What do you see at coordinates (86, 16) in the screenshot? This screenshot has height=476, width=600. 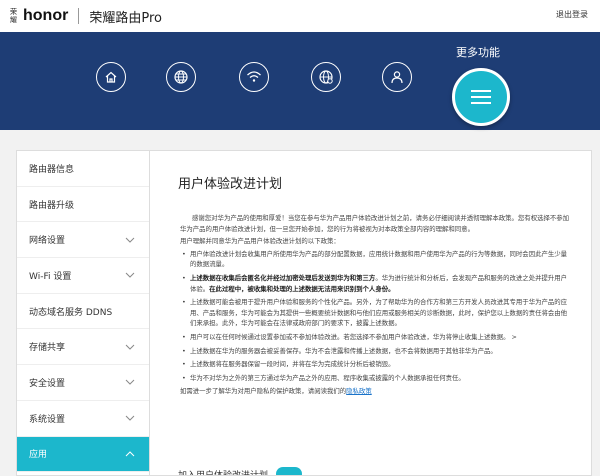 I see `brand: 荣耀 honor 荣耀路由Pro` at bounding box center [86, 16].